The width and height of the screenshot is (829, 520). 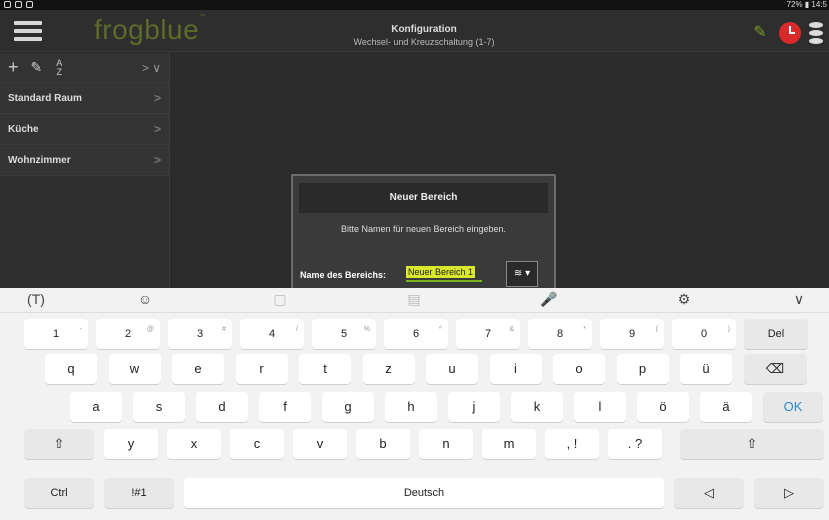 I want to click on header-actions: ✎, so click(x=786, y=33).